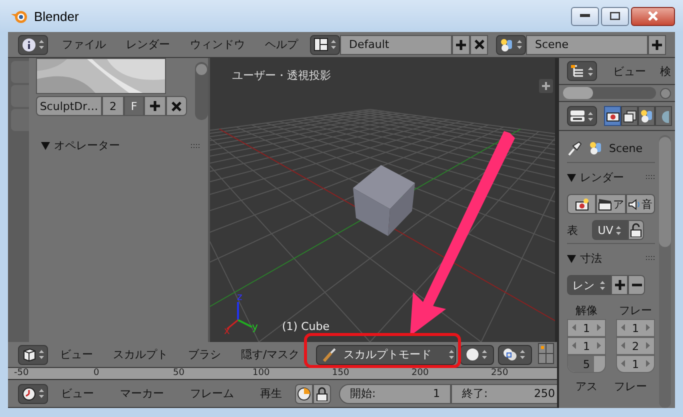 This screenshot has width=683, height=417. Describe the element at coordinates (341, 373) in the screenshot. I see `tick-label: 150` at that location.